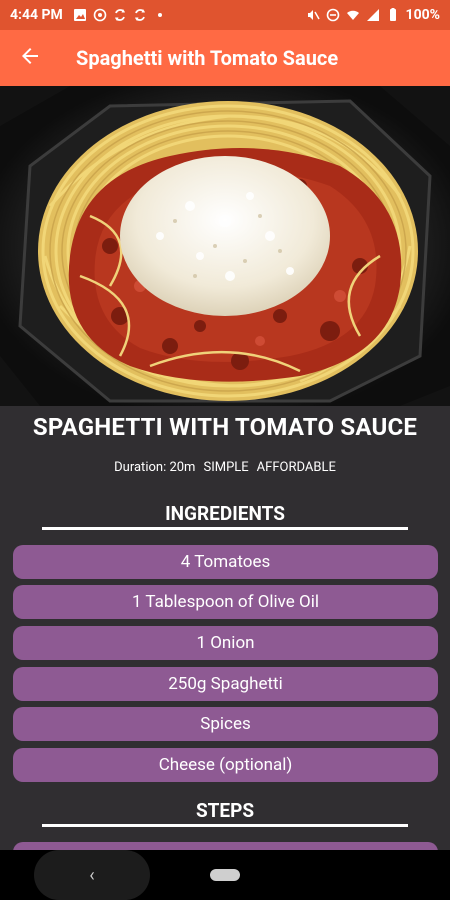  I want to click on nav-home-pill, so click(225, 875).